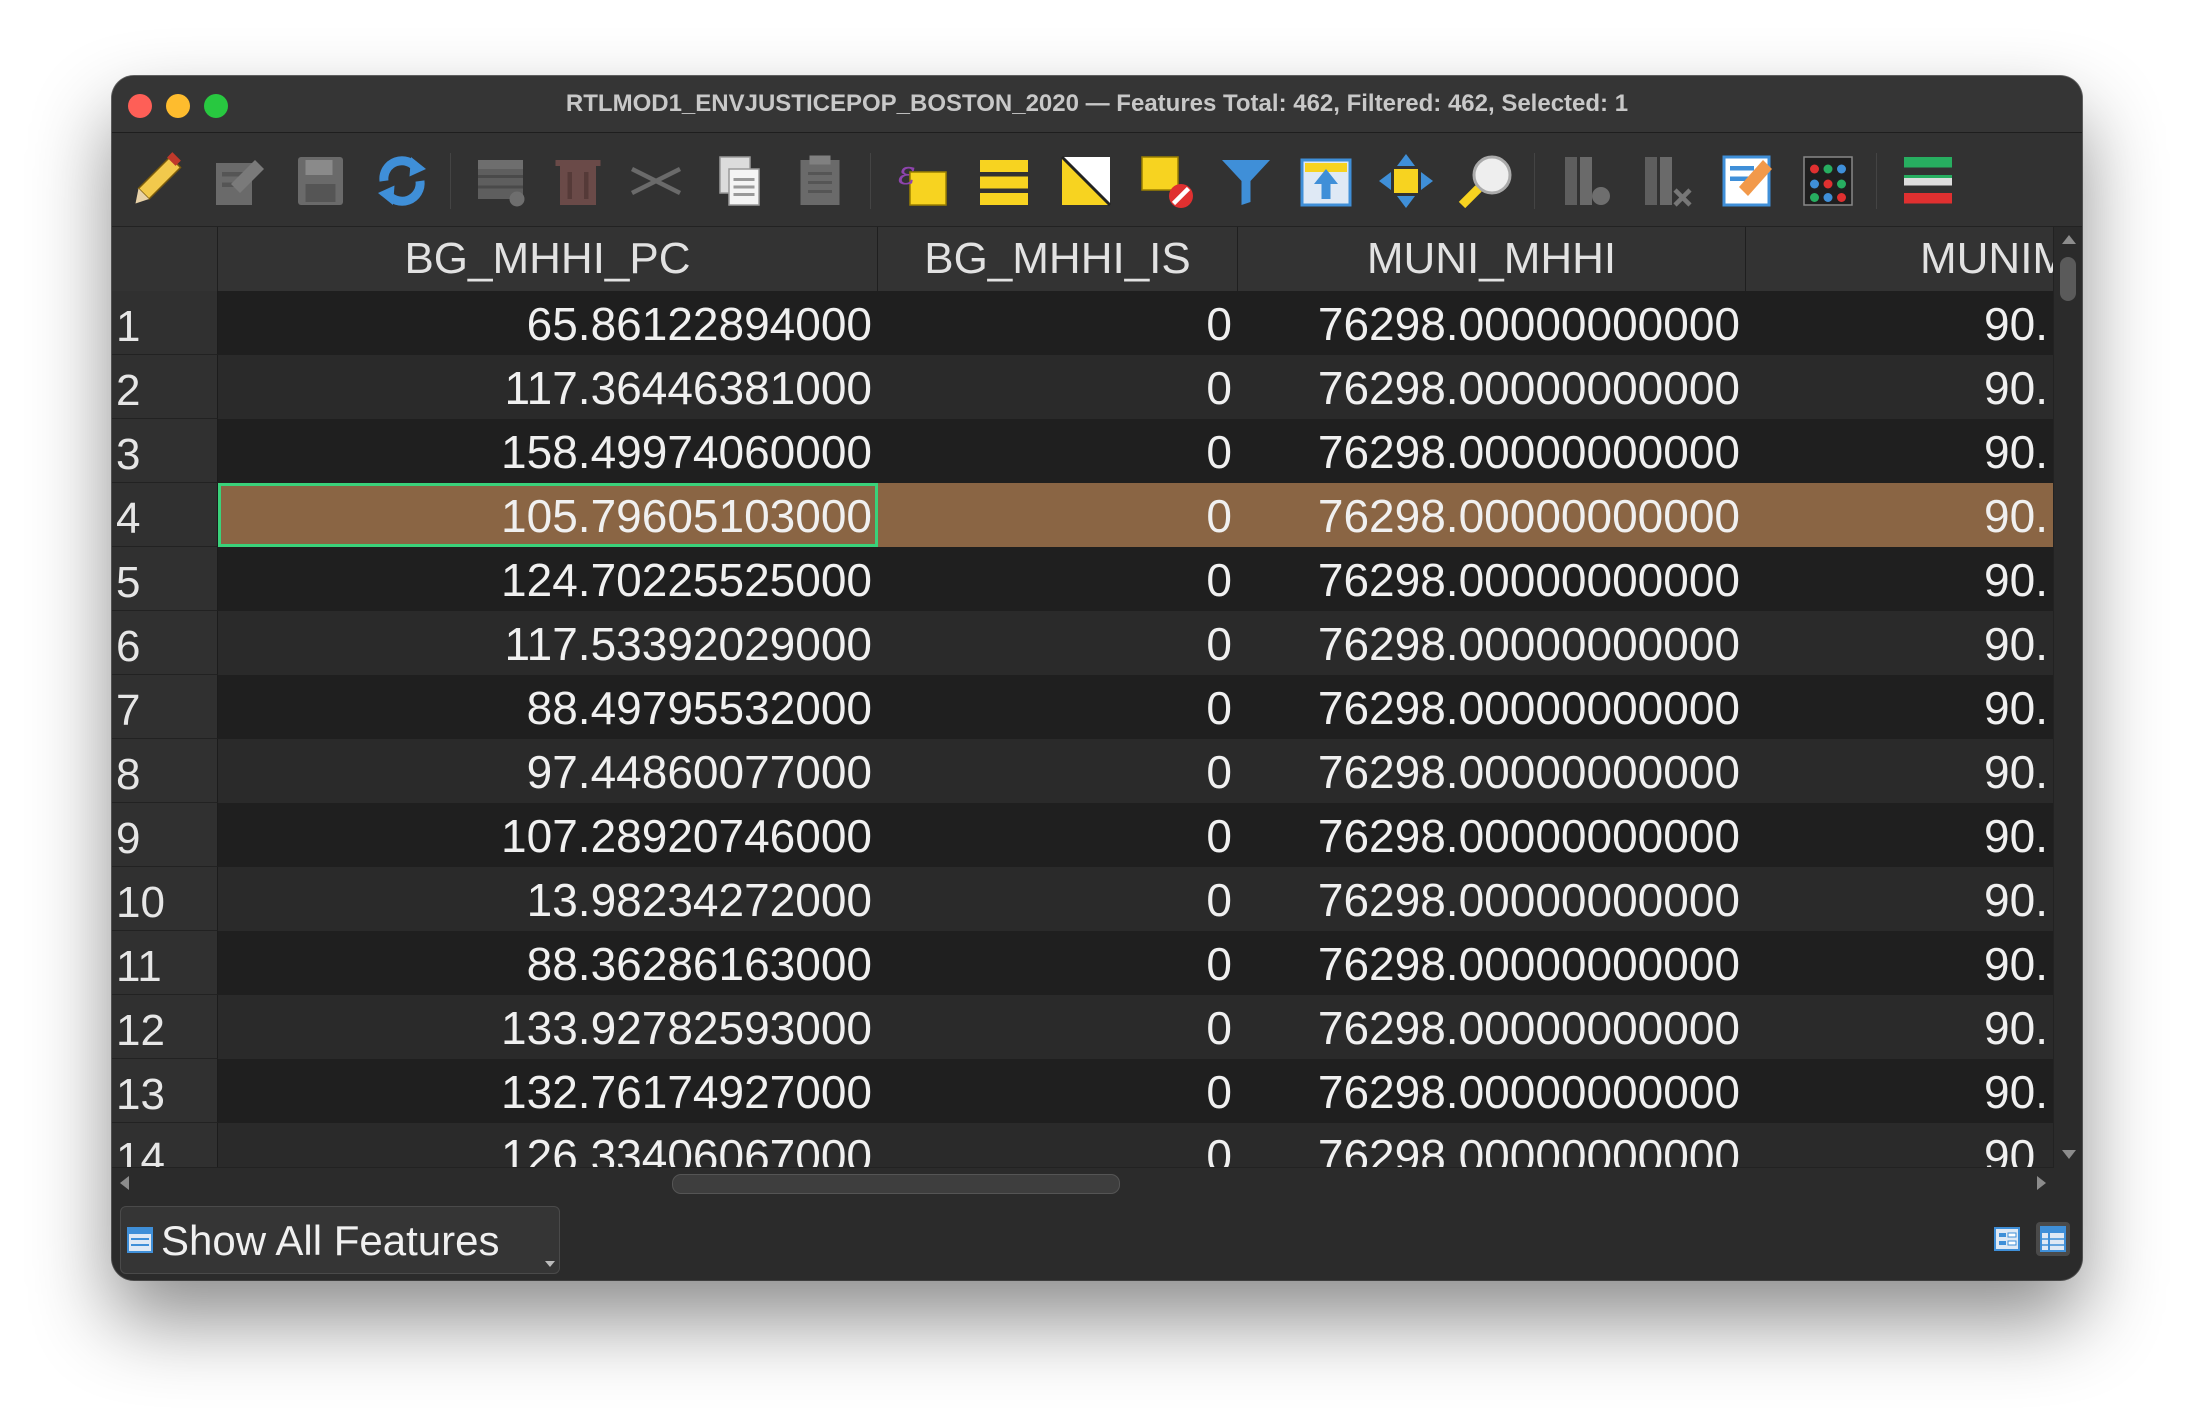 The width and height of the screenshot is (2194, 1428). Describe the element at coordinates (1900, 259) in the screenshot. I see `column-header: MUNIM` at that location.